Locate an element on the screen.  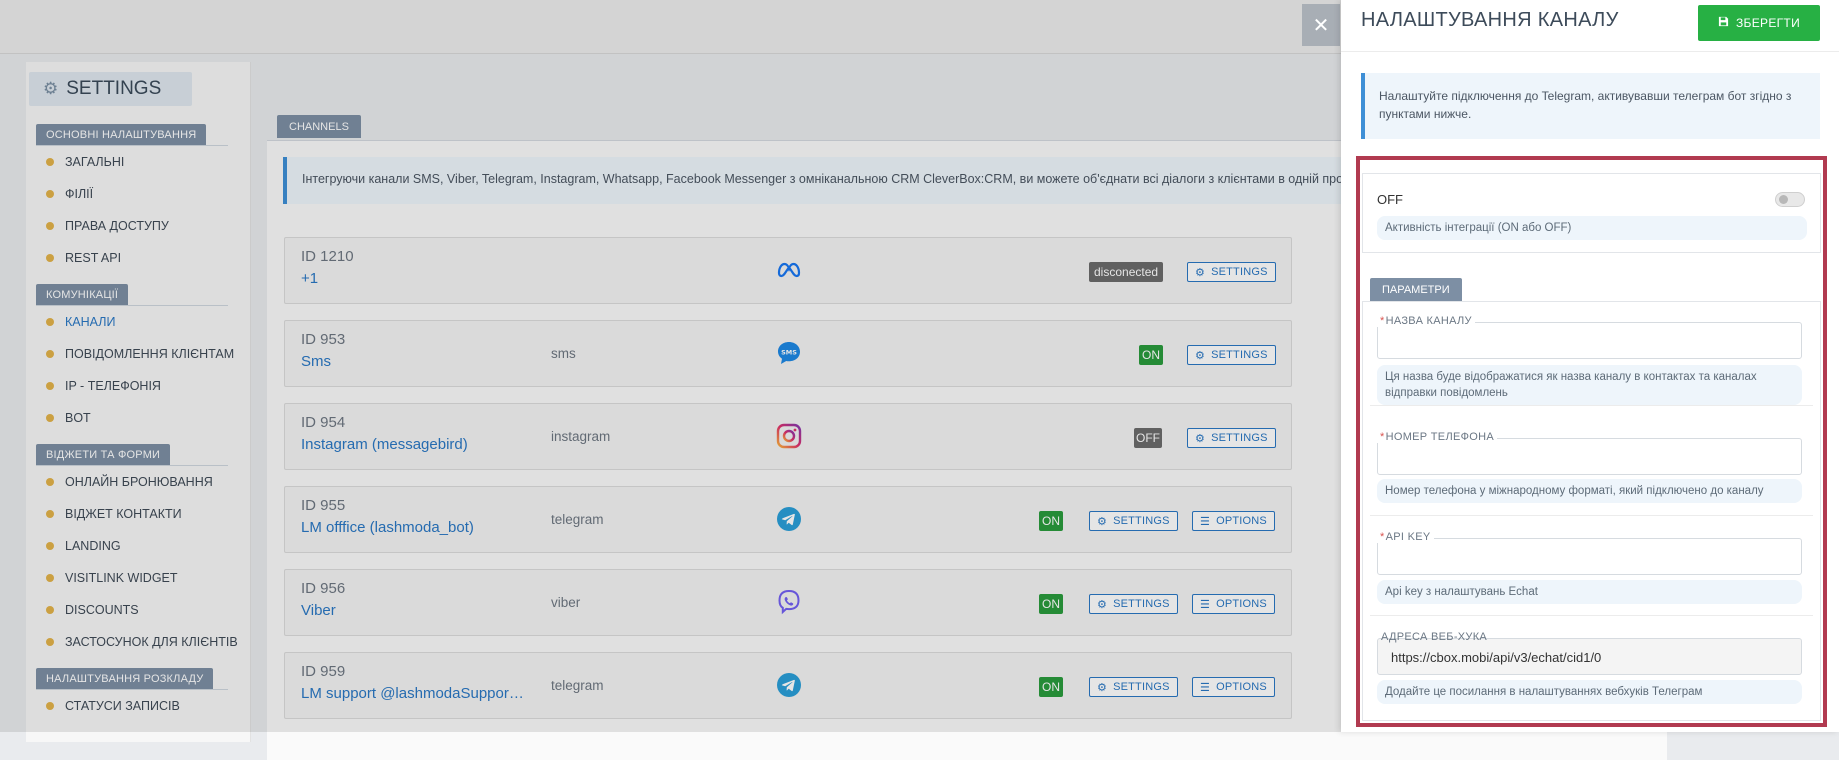
close-icon: ✕ is located at coordinates (1321, 25).